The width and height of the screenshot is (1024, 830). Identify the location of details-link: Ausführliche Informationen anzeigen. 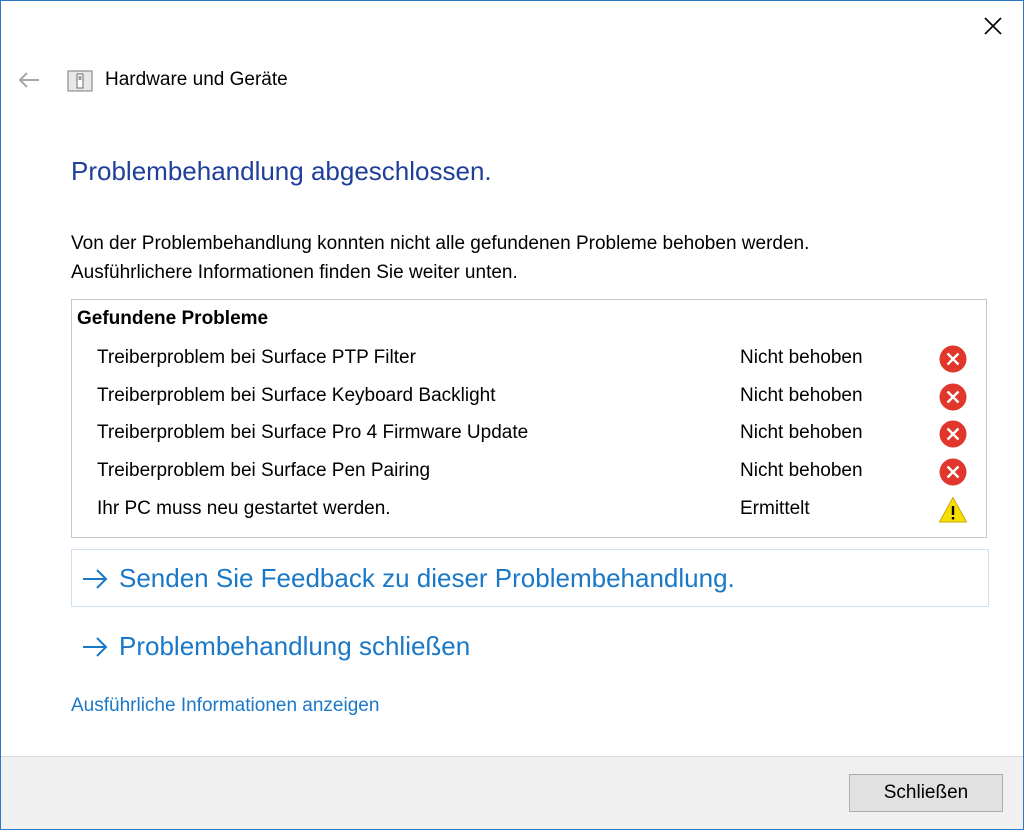
(225, 706).